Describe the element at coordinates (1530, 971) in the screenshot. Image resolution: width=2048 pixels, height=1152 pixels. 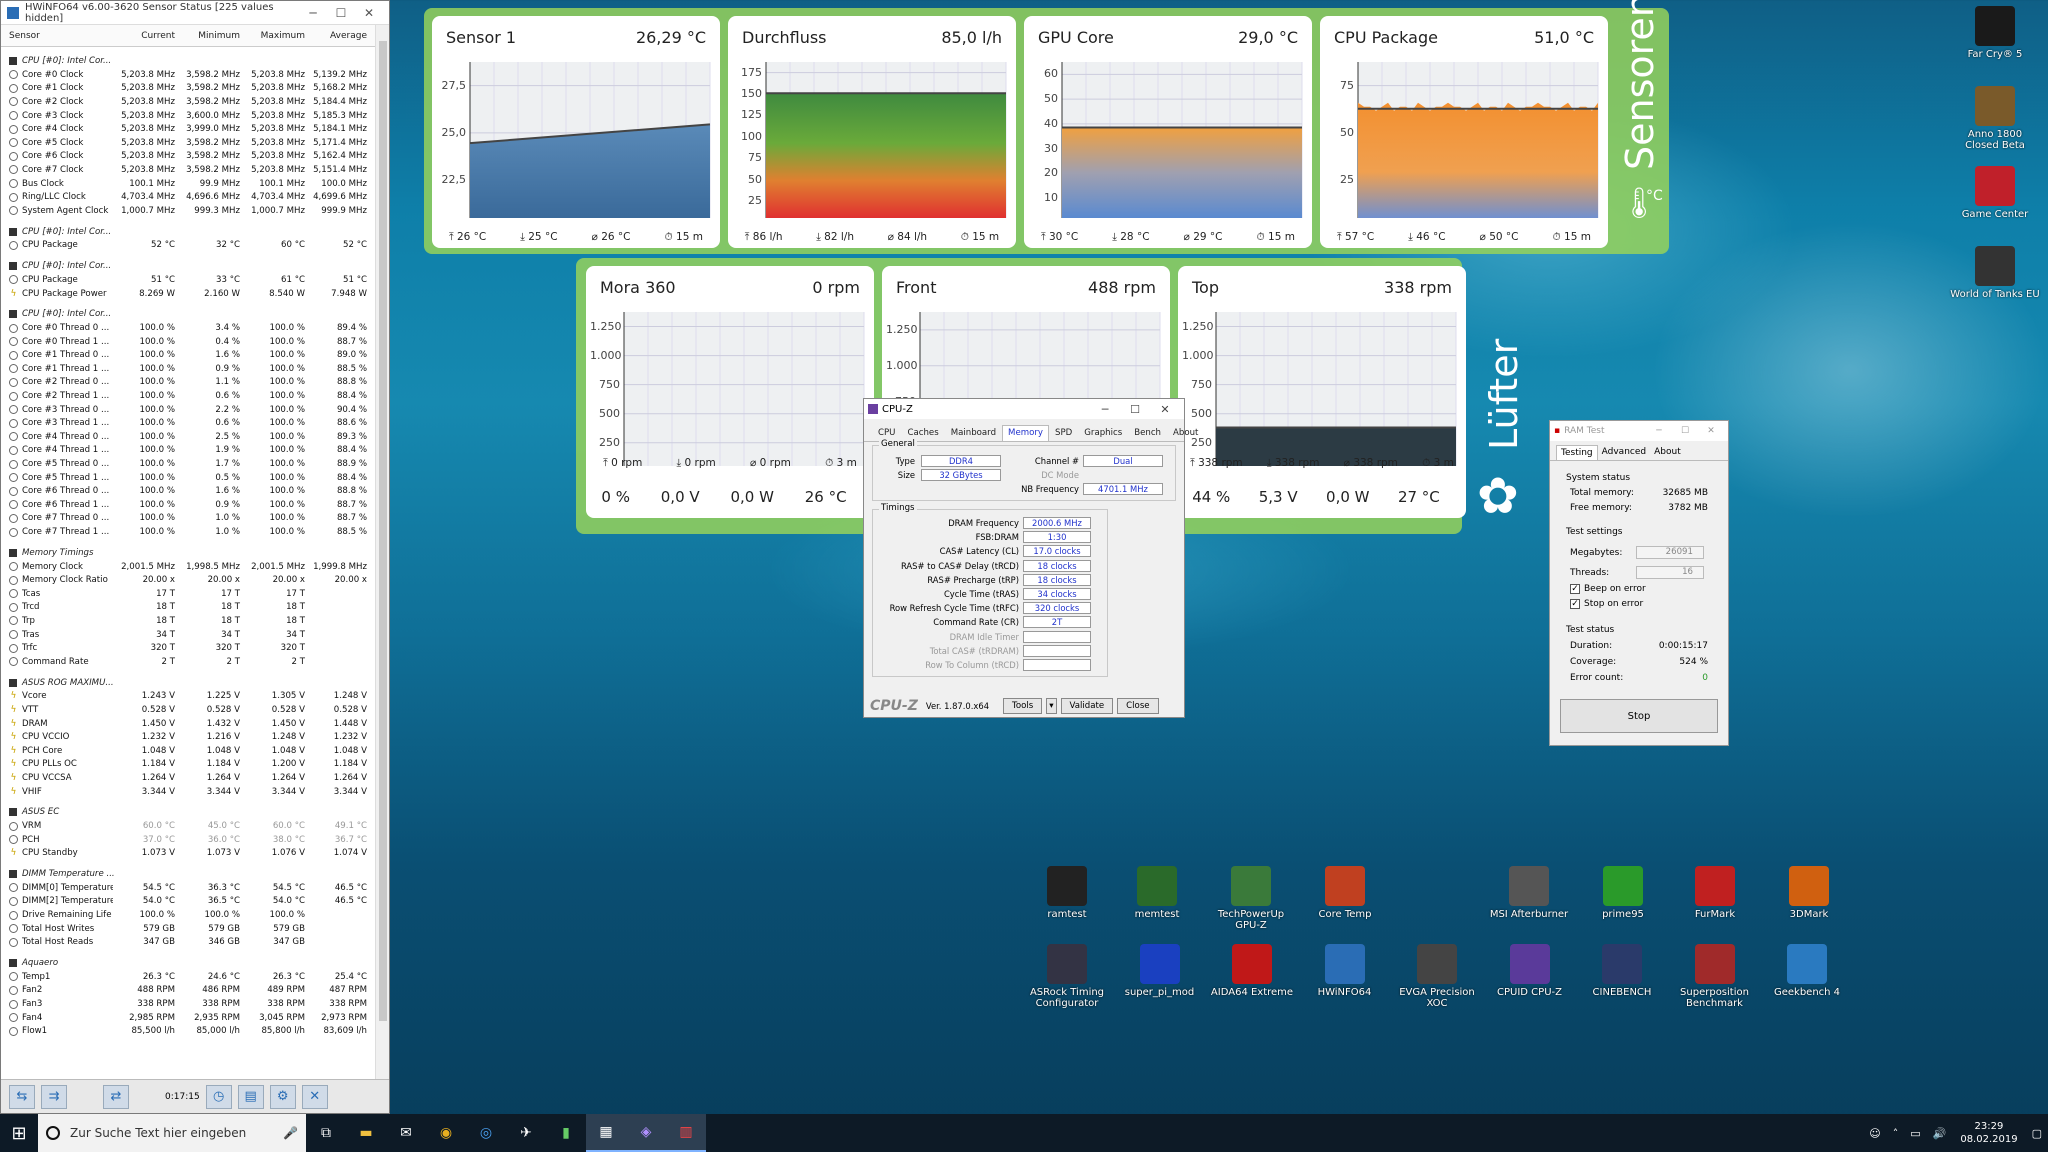
I see `desktop-icon: CPUID CPU-Z` at that location.